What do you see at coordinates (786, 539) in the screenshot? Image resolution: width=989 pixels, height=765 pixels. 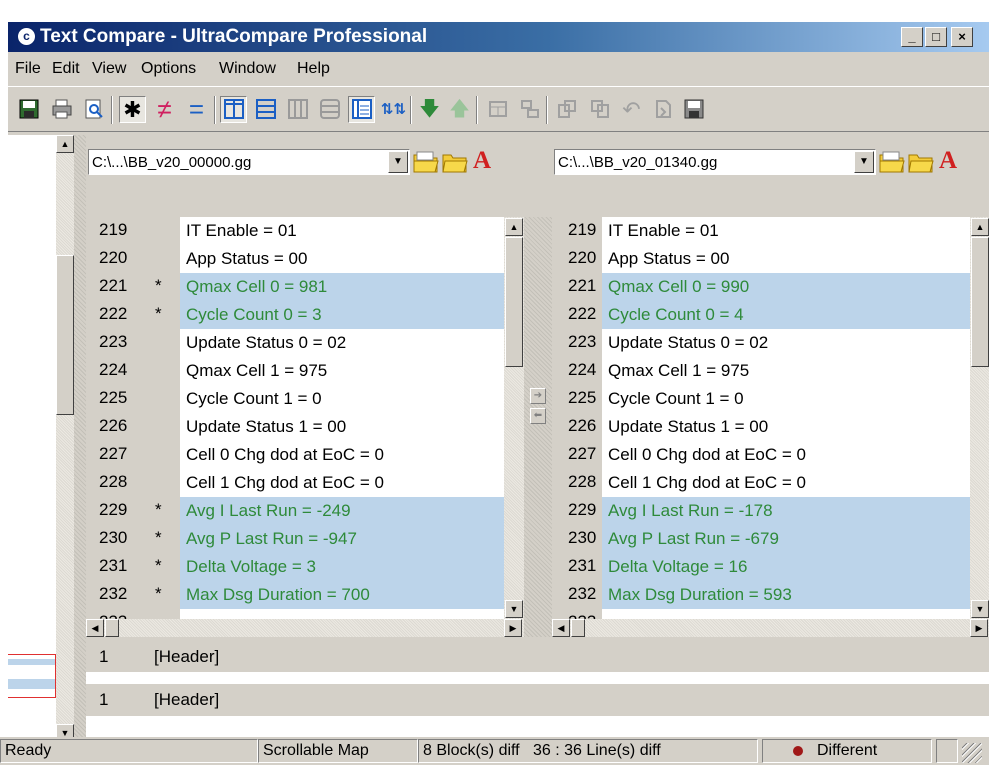 I see `line-text: Avg P Last Run = -679` at bounding box center [786, 539].